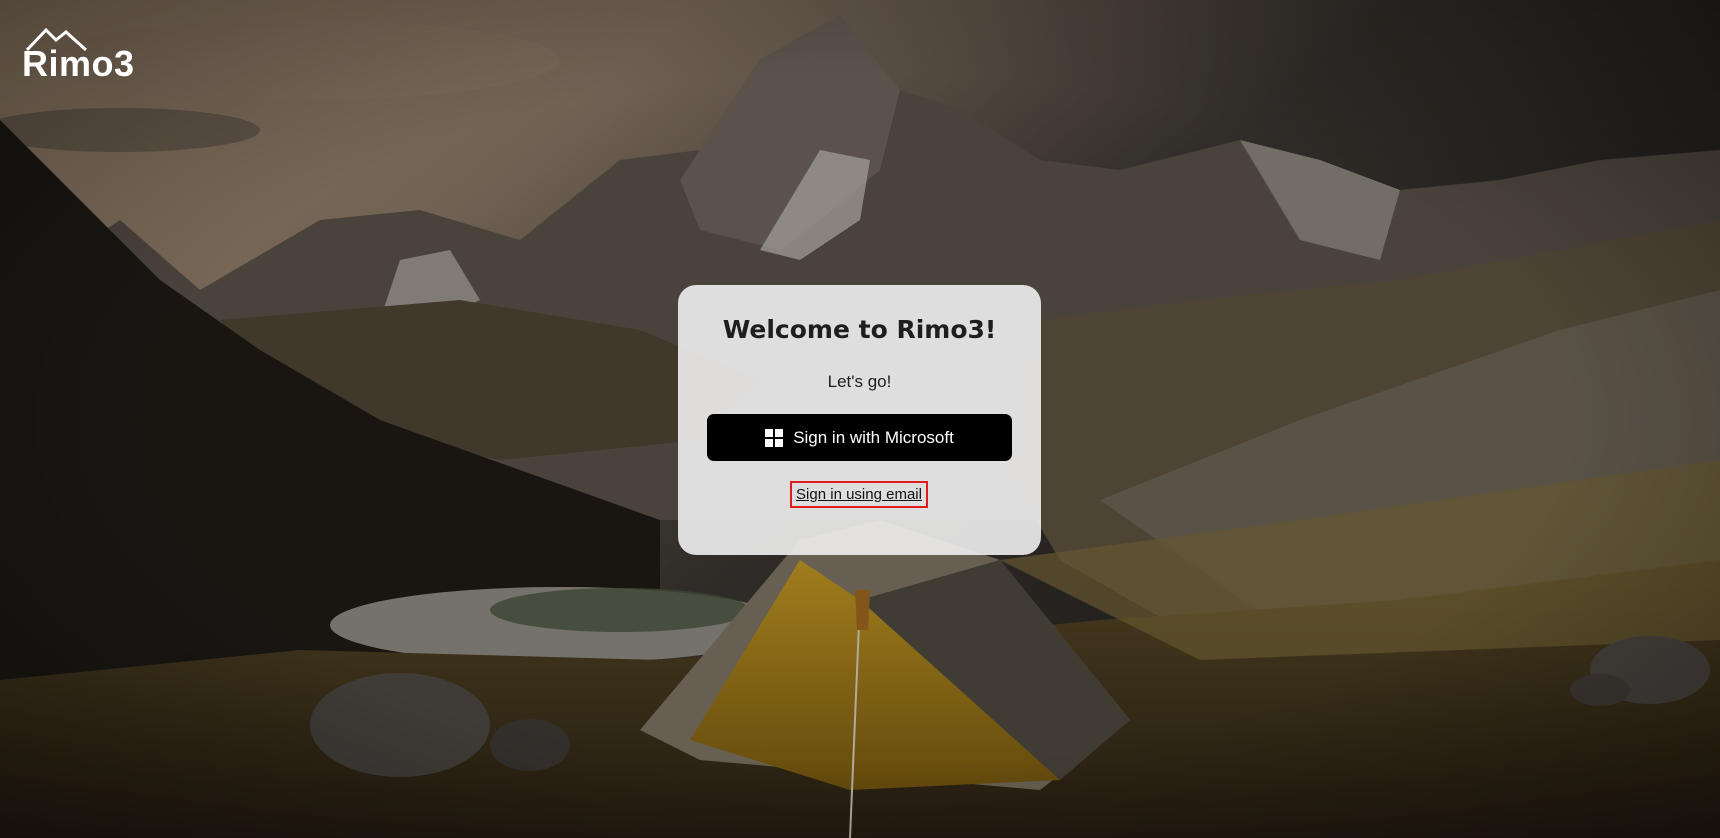  I want to click on rimo3-logo: Rimo3, so click(84, 56).